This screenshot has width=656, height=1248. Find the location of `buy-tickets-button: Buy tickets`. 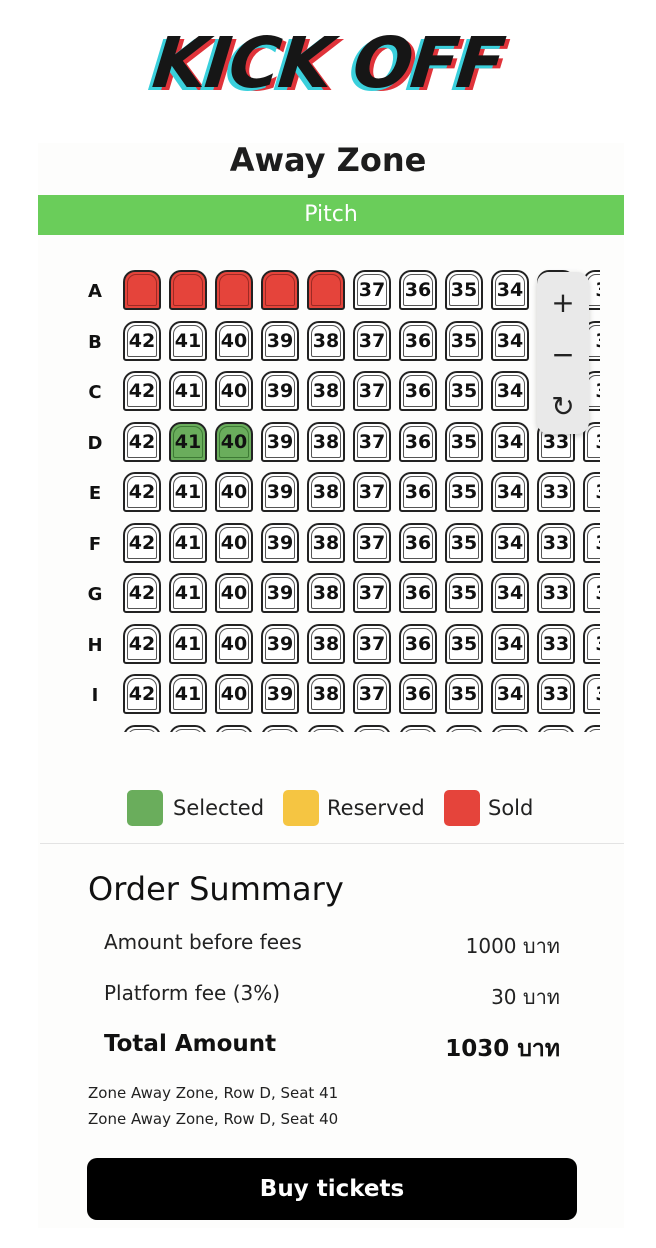

buy-tickets-button: Buy tickets is located at coordinates (332, 1189).